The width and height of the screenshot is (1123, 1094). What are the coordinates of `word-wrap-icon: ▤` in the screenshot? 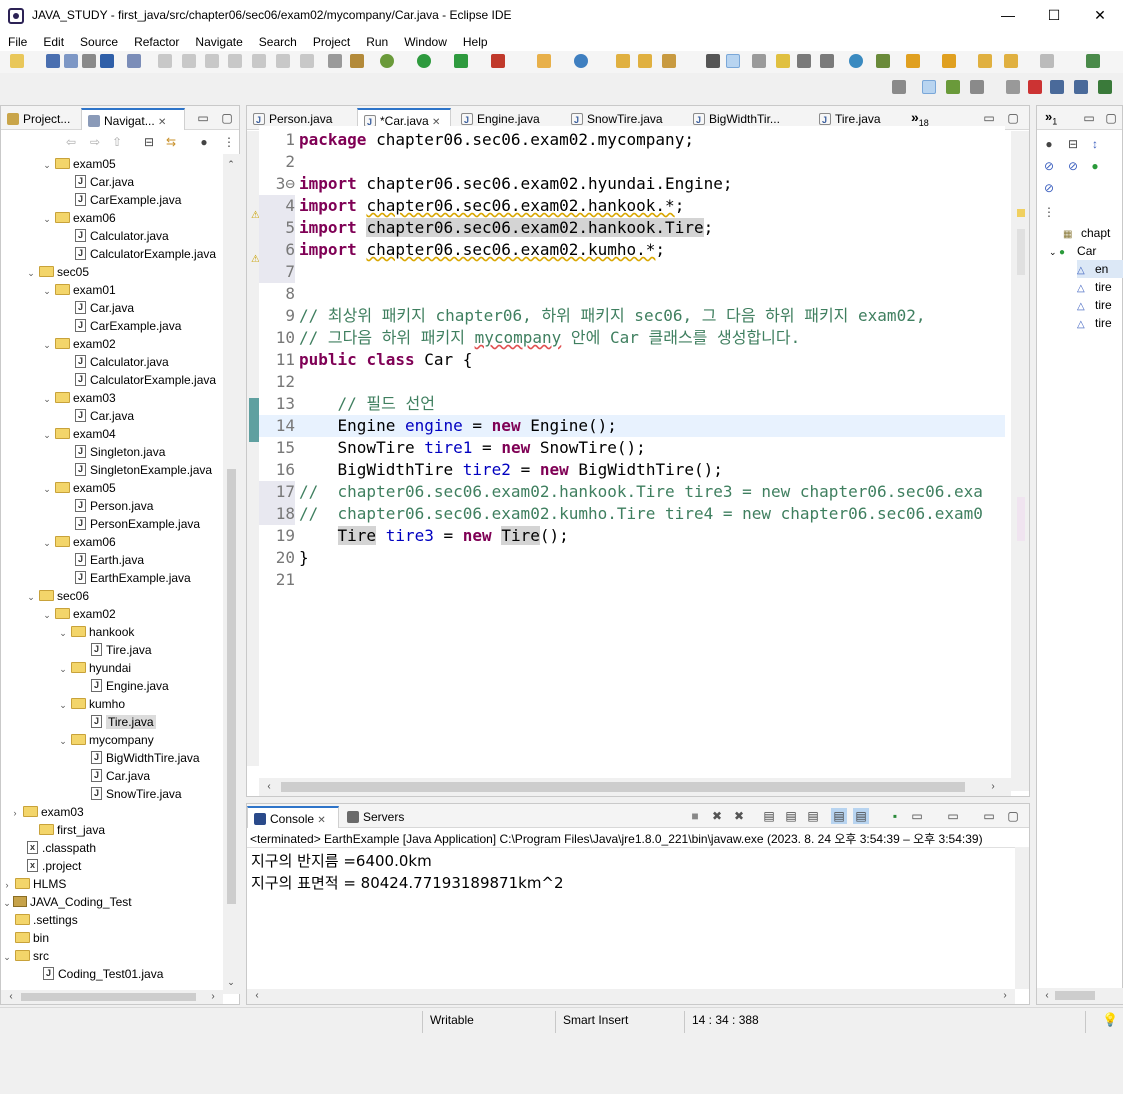 It's located at (813, 816).